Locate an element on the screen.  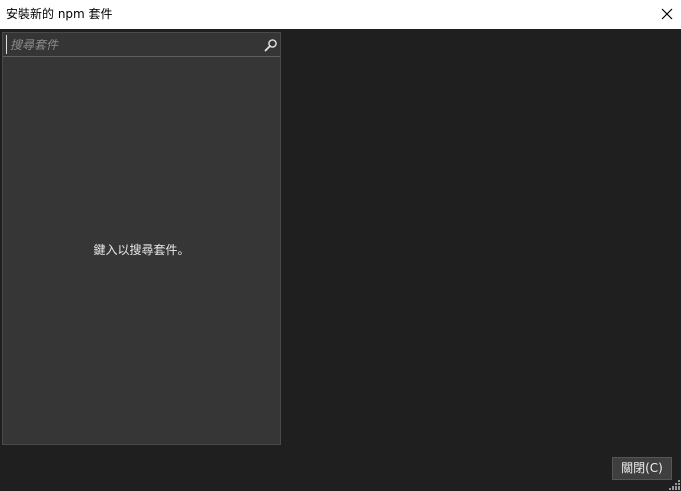
close-button: 關閉(C) is located at coordinates (642, 468).